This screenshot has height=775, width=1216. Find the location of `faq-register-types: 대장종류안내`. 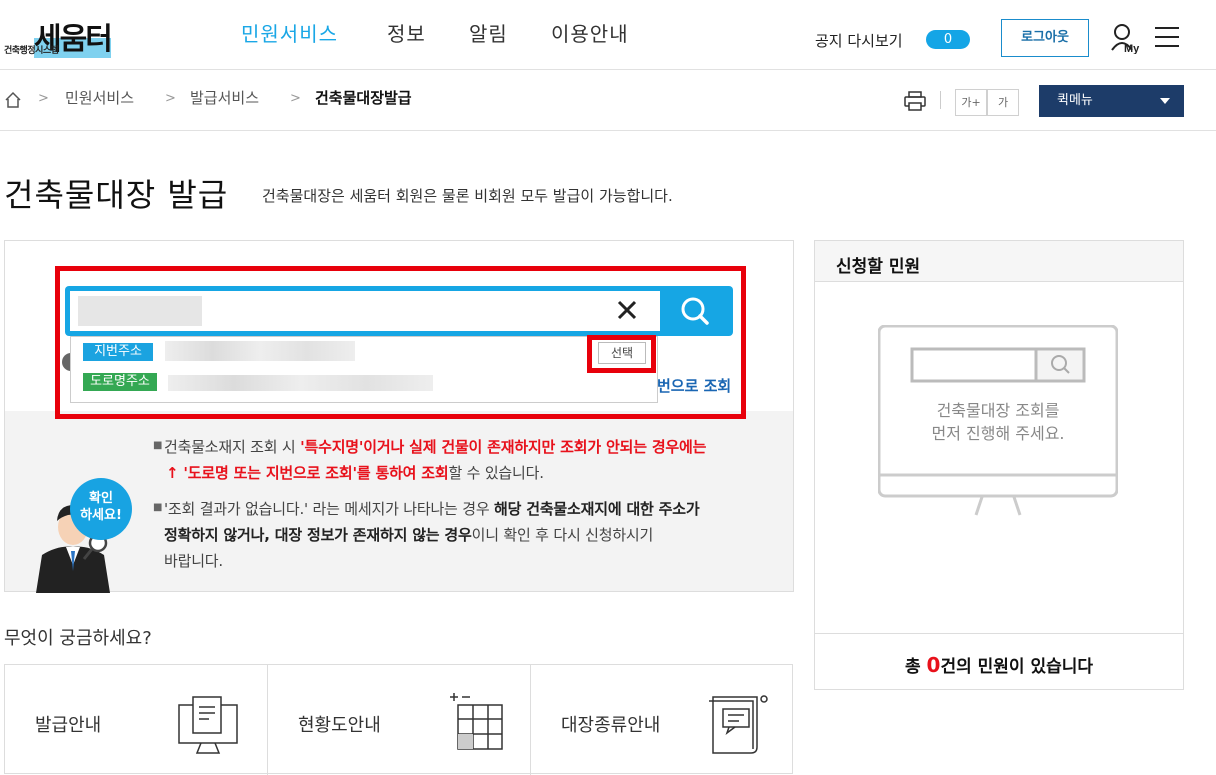

faq-register-types: 대장종류안내 is located at coordinates (662, 720).